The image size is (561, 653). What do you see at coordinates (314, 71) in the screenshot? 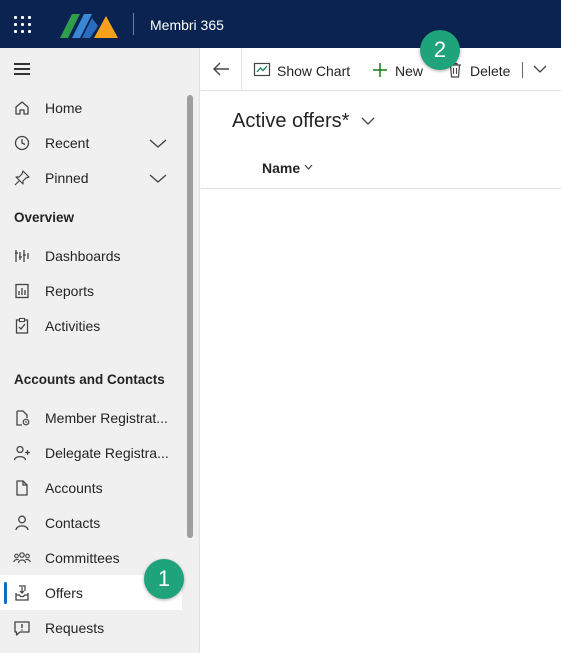
I see `show-chart-label: Show Chart` at bounding box center [314, 71].